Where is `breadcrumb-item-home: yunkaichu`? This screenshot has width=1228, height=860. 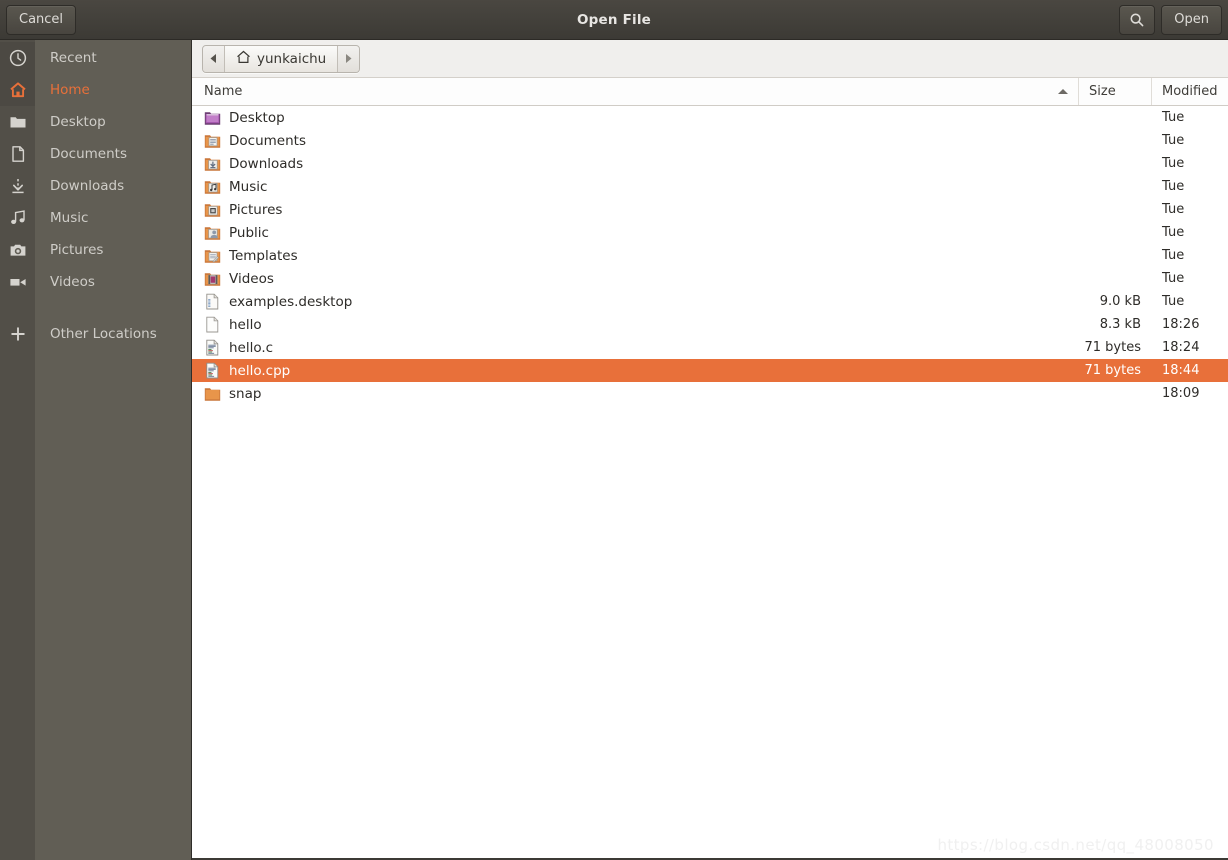
breadcrumb-item-home: yunkaichu is located at coordinates (281, 58).